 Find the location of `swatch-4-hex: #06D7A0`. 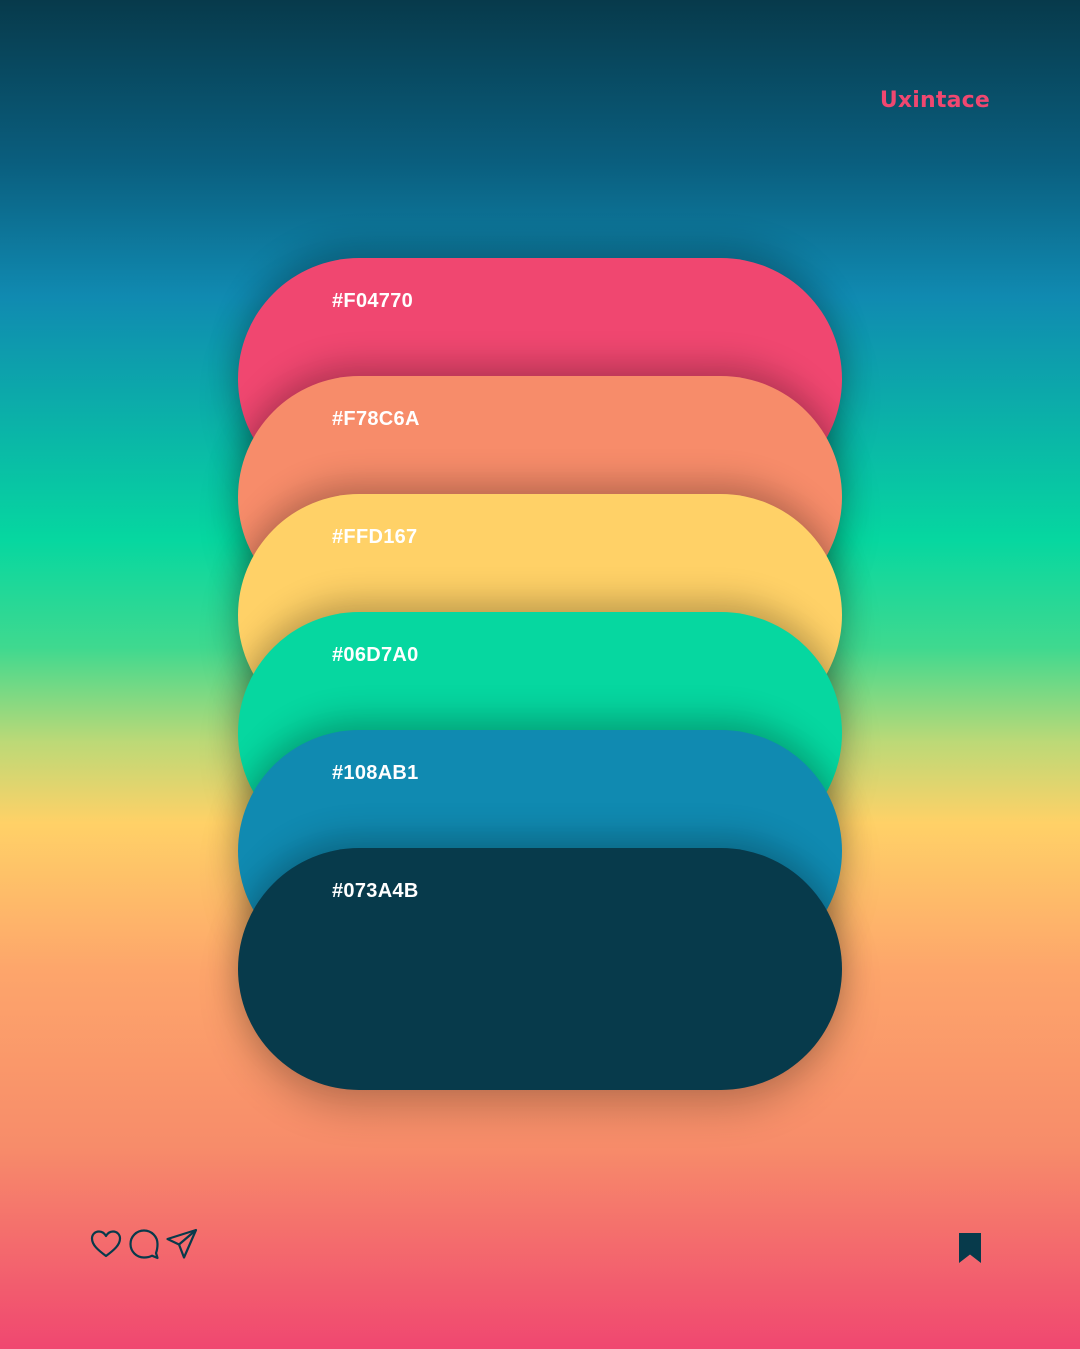

swatch-4-hex: #06D7A0 is located at coordinates (375, 655).